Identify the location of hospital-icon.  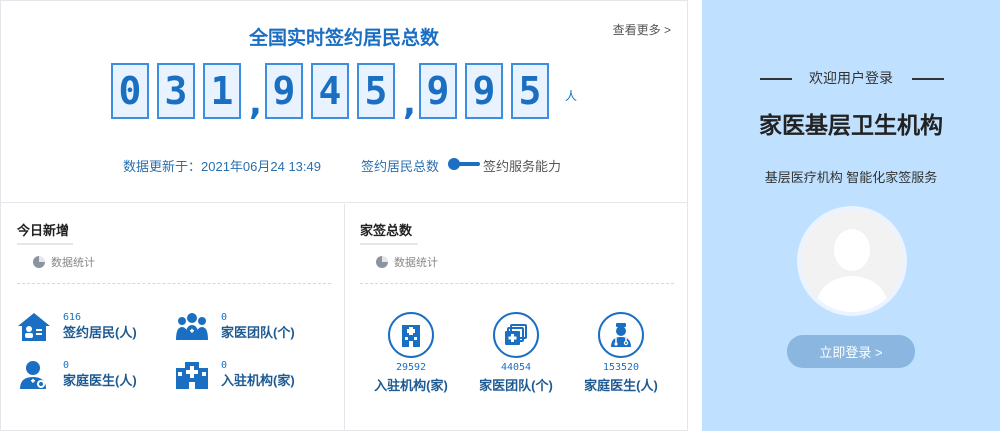
(192, 375).